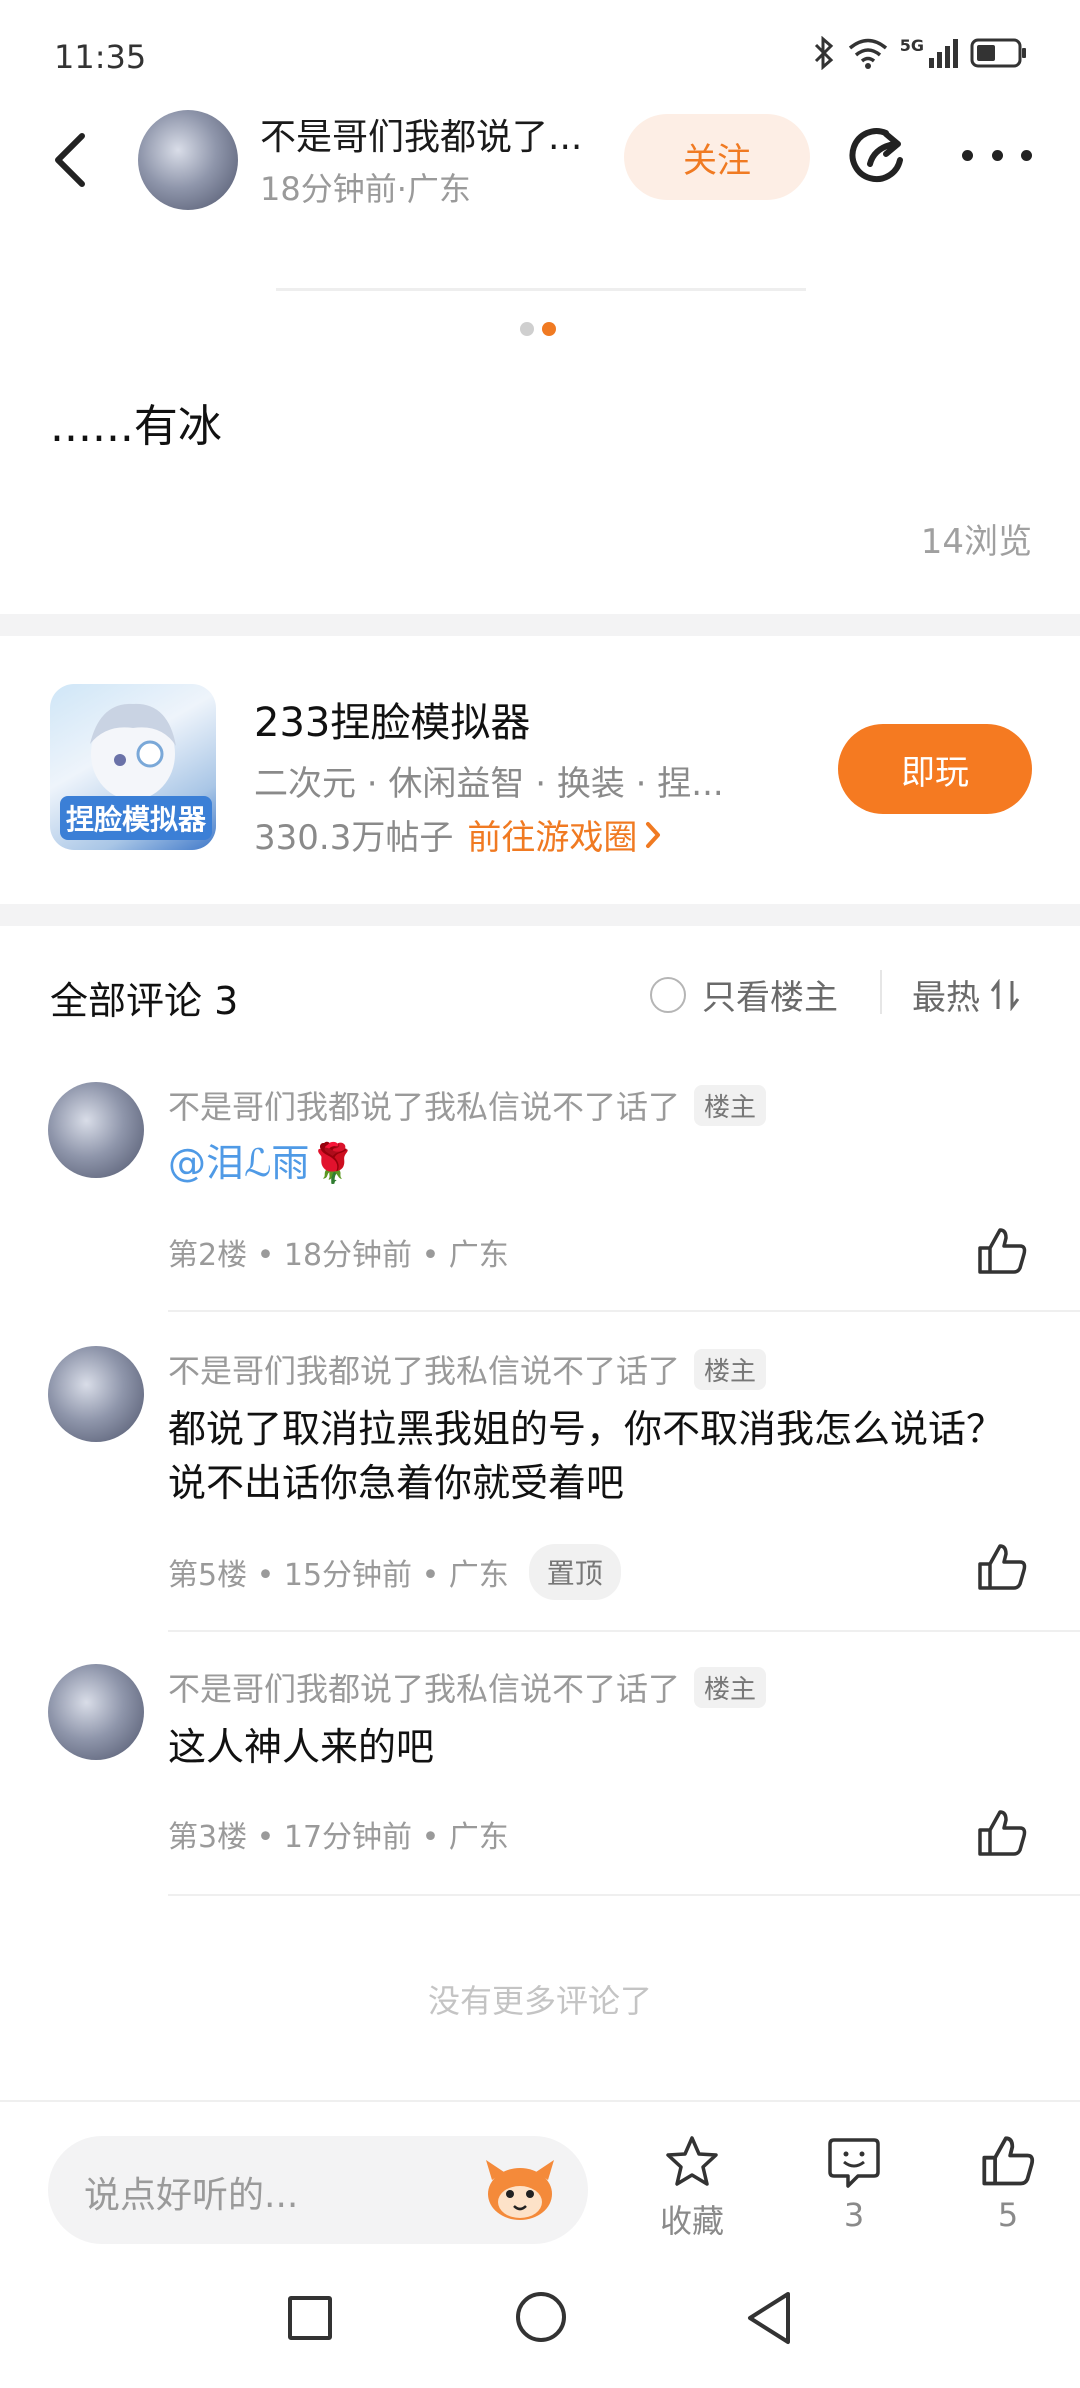 The image size is (1080, 2388). What do you see at coordinates (867, 53) in the screenshot?
I see `wifi-icon` at bounding box center [867, 53].